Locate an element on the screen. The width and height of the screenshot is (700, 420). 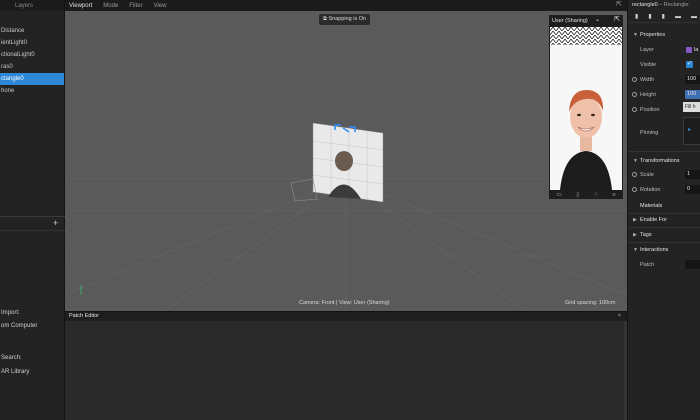
section-transformations: ▼ Transformations is located at coordinates (664, 161).